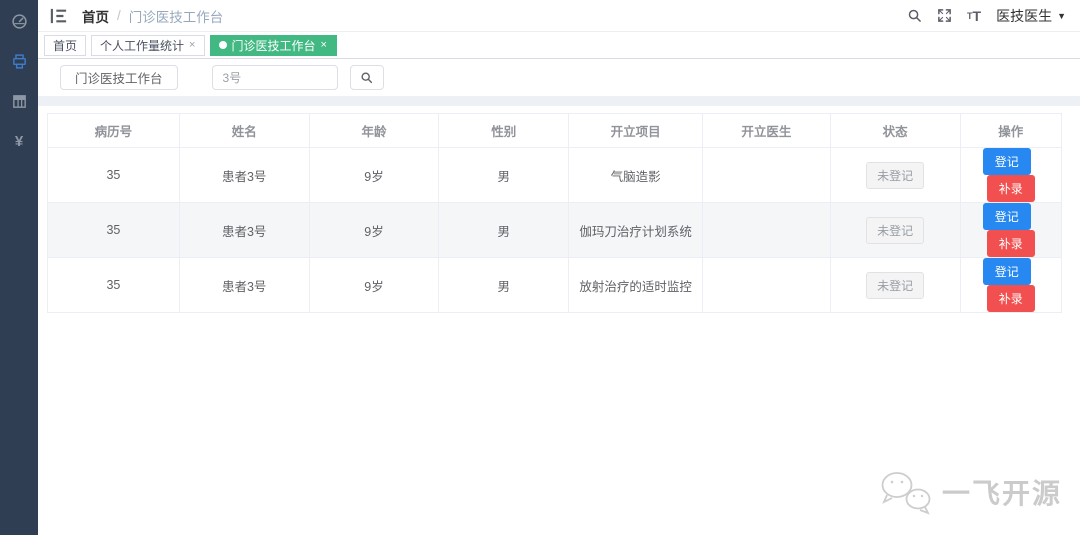  I want to click on navbar: 首页 / 门诊医技工作台 TT 医技医生 ▼, so click(559, 16).